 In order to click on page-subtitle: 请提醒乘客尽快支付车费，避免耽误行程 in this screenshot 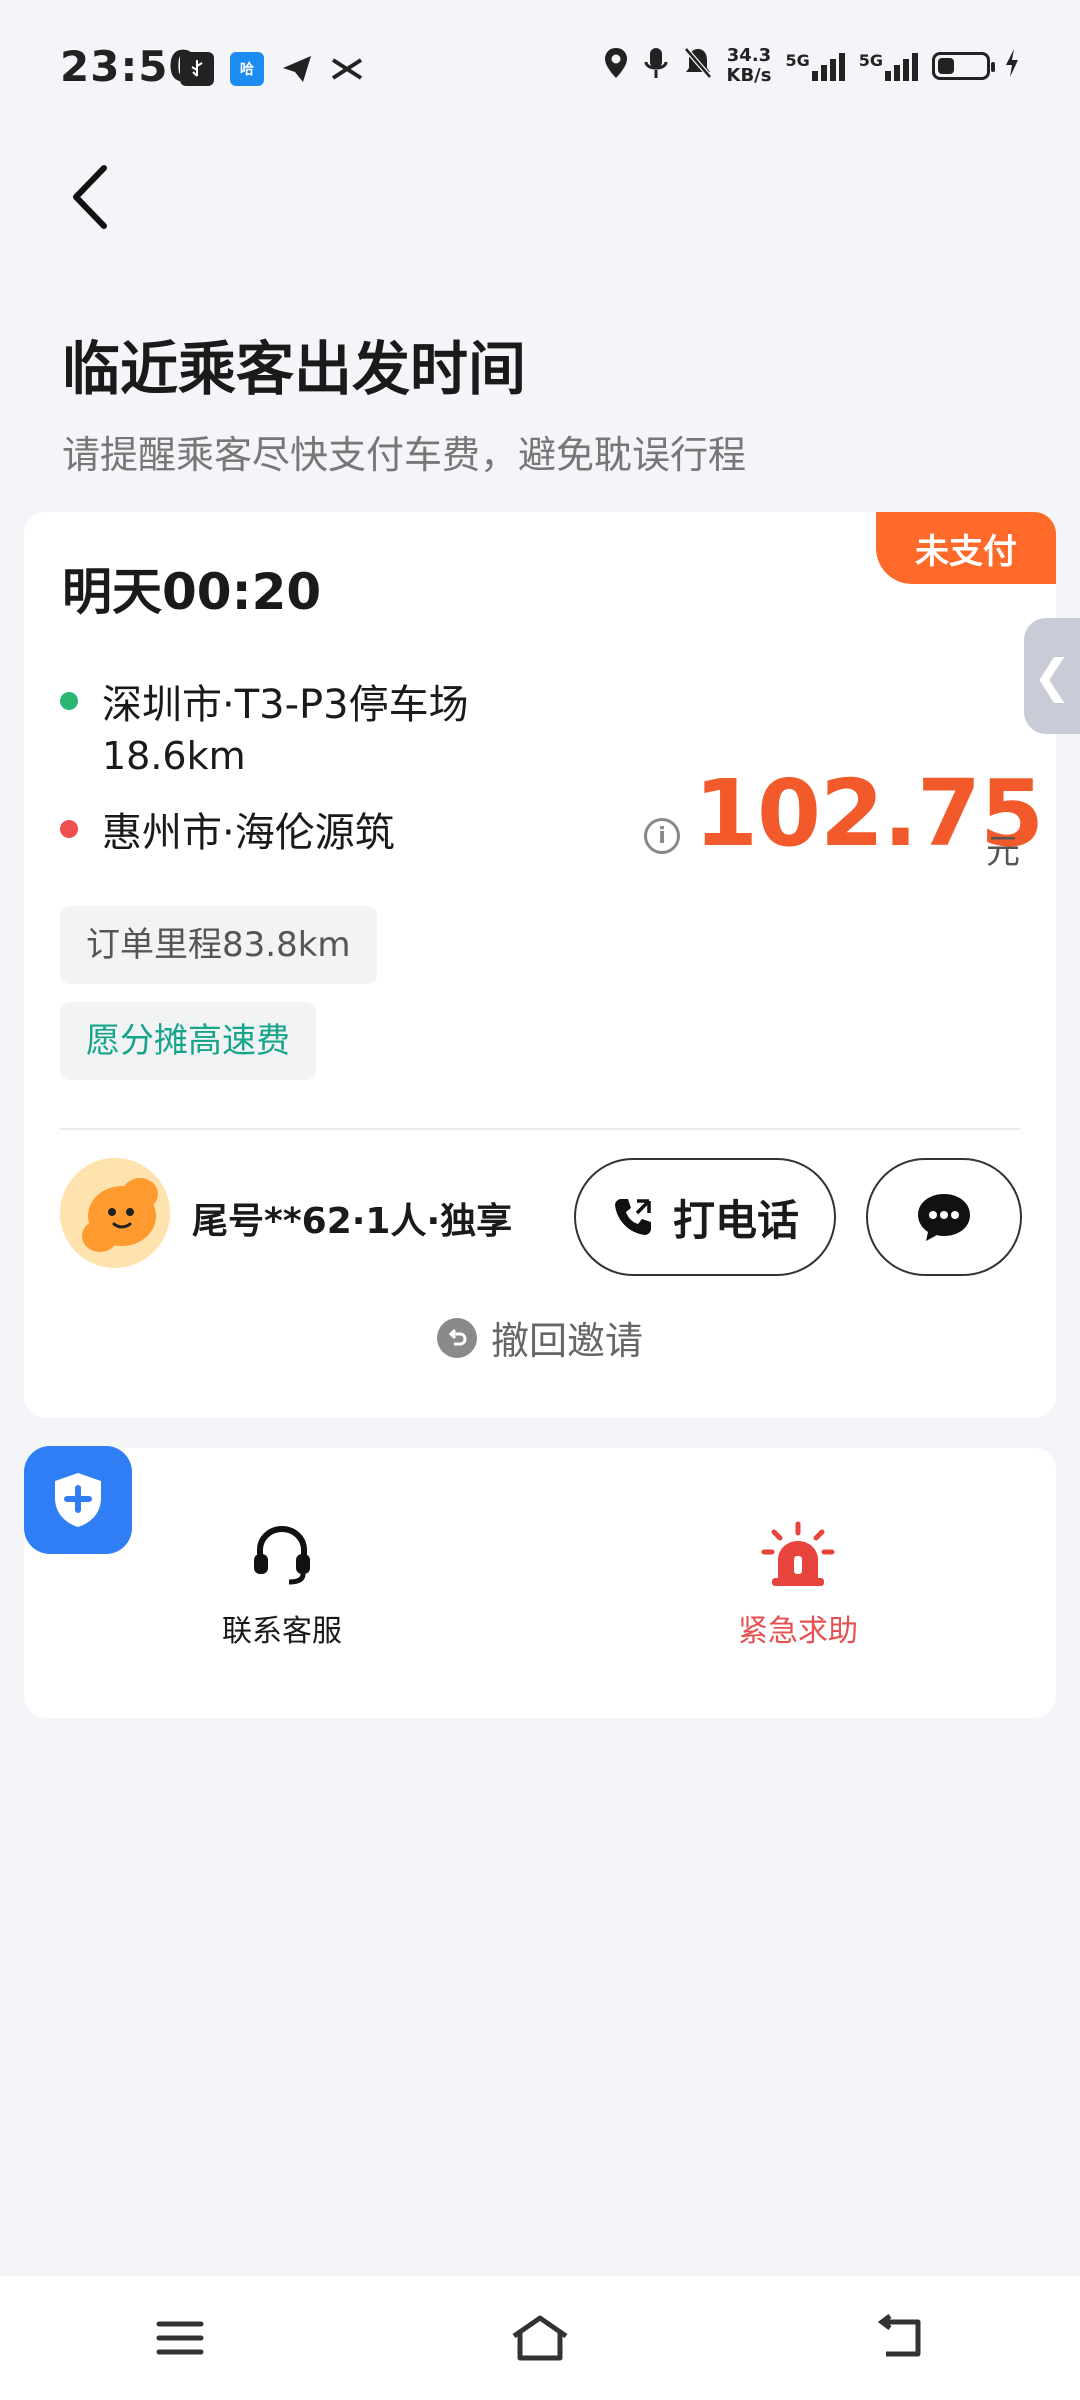, I will do `click(404, 455)`.